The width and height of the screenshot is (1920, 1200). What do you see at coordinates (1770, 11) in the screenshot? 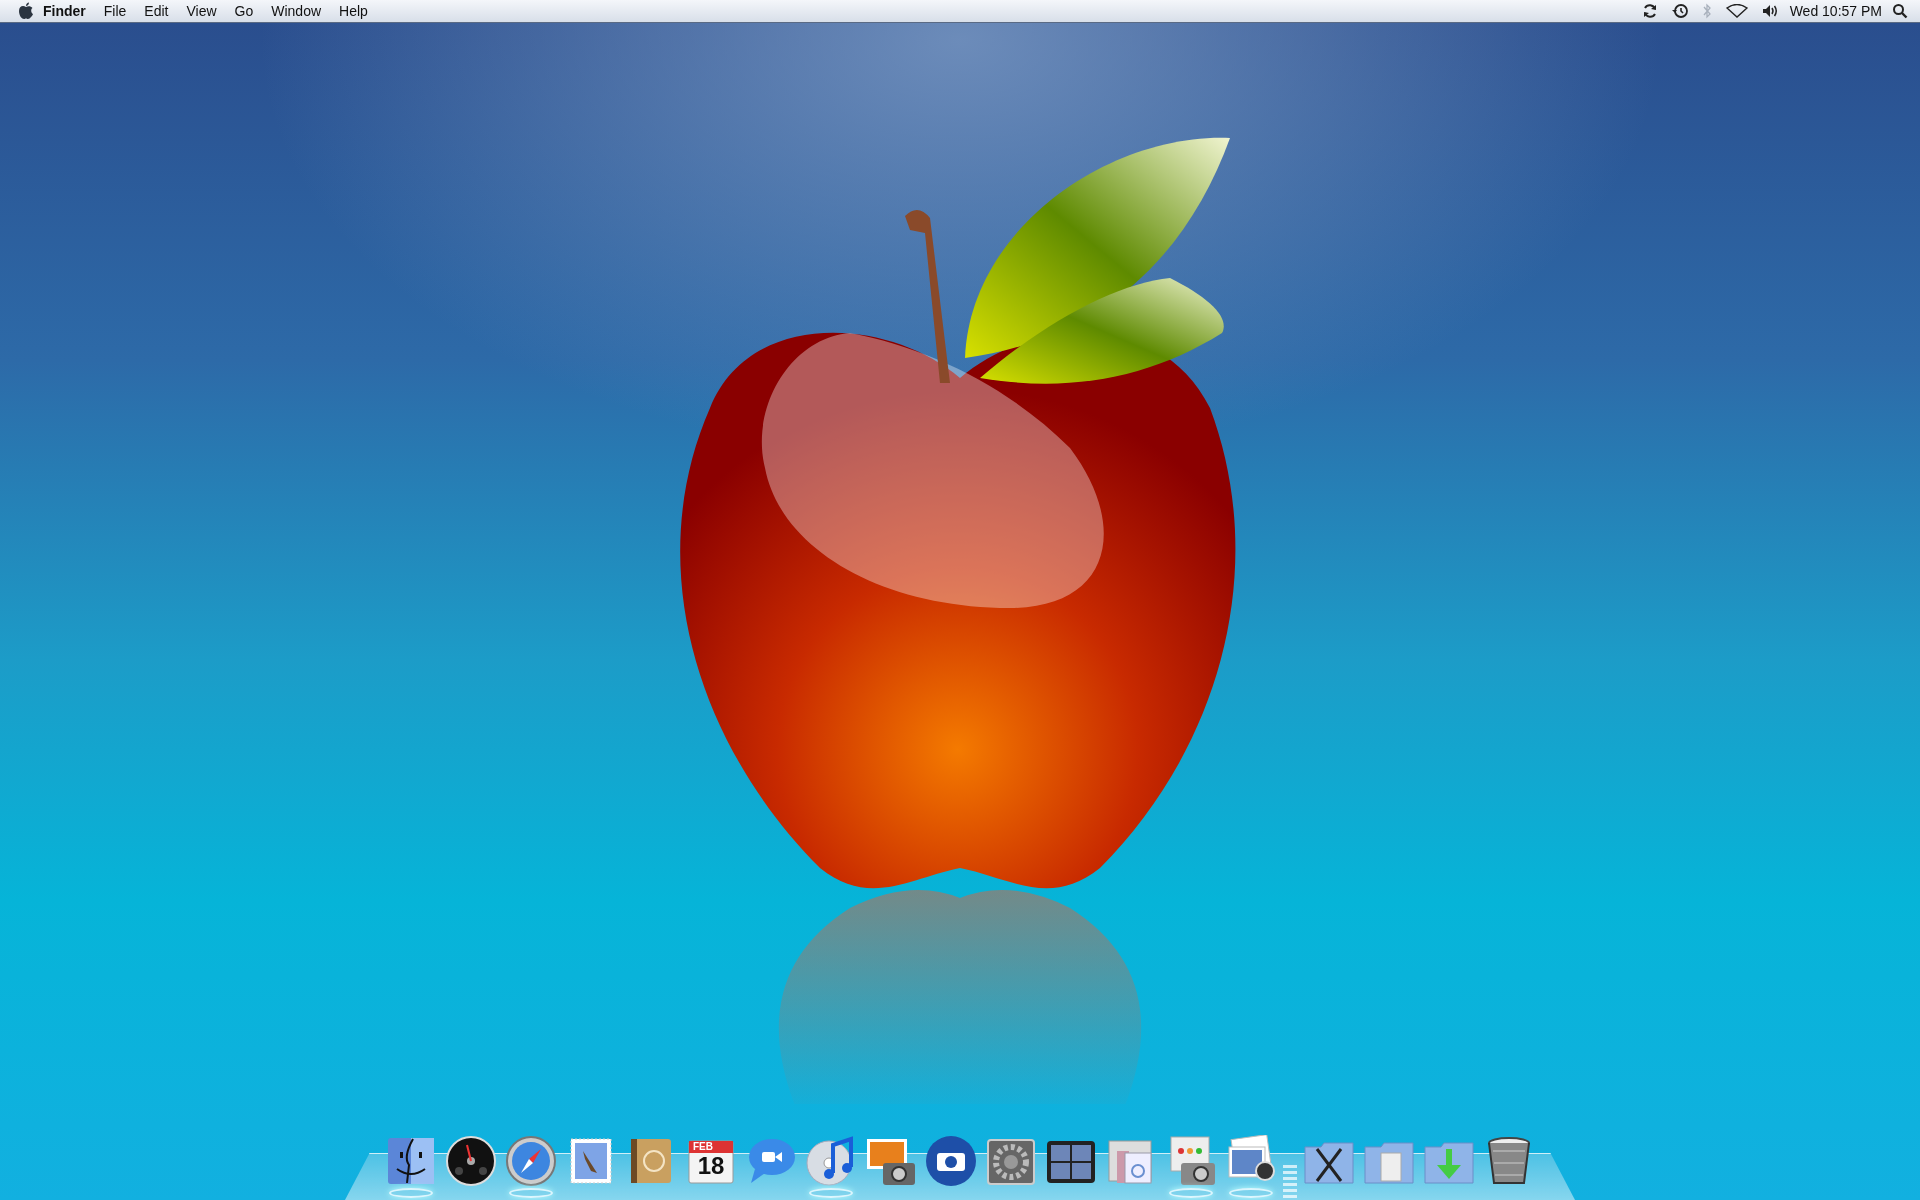
I see `volume-icon` at bounding box center [1770, 11].